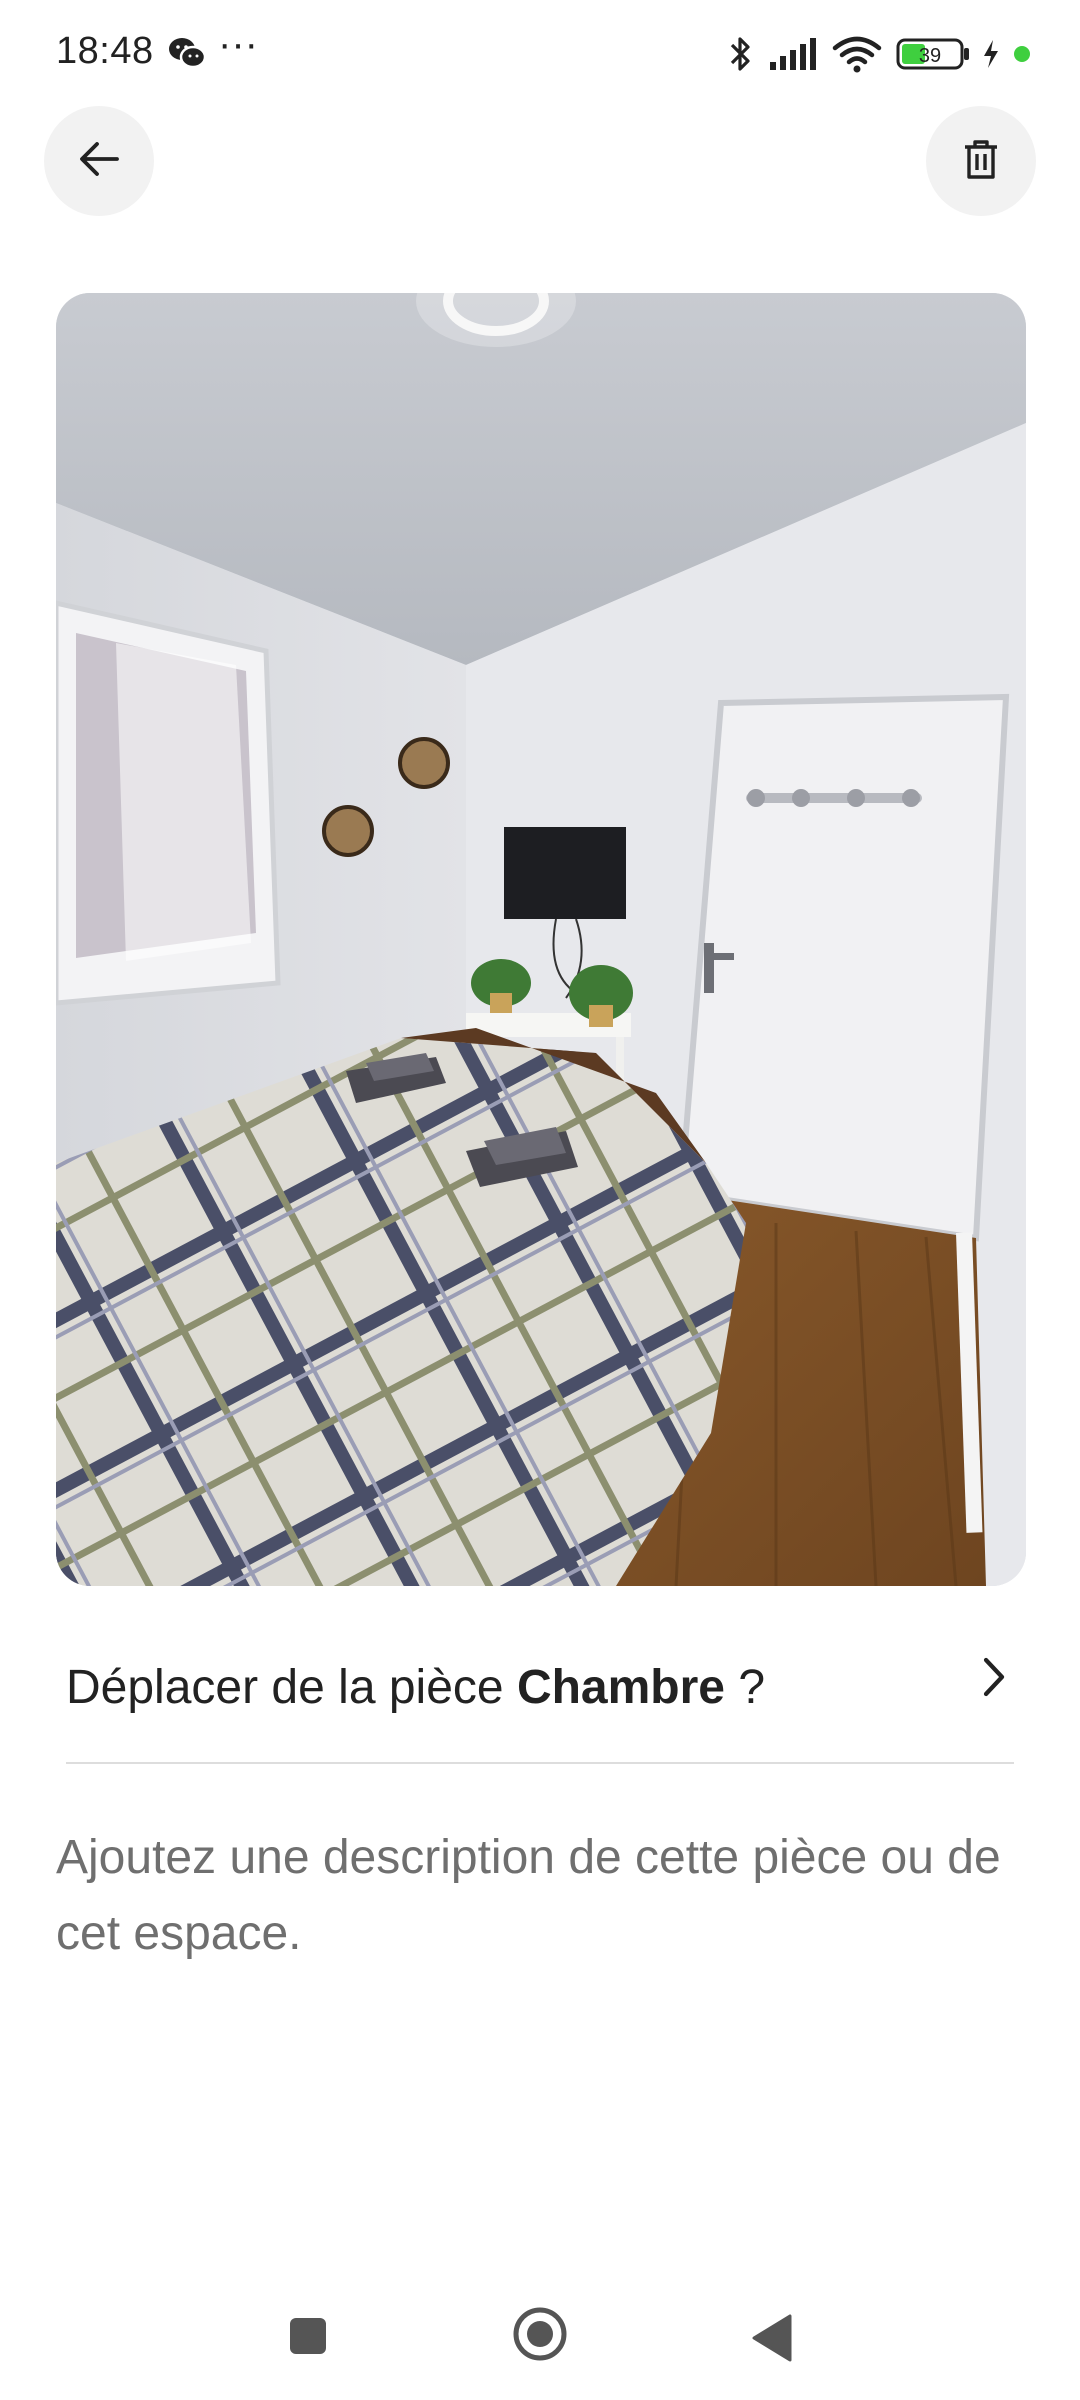  I want to click on home-circle-icon, so click(540, 2336).